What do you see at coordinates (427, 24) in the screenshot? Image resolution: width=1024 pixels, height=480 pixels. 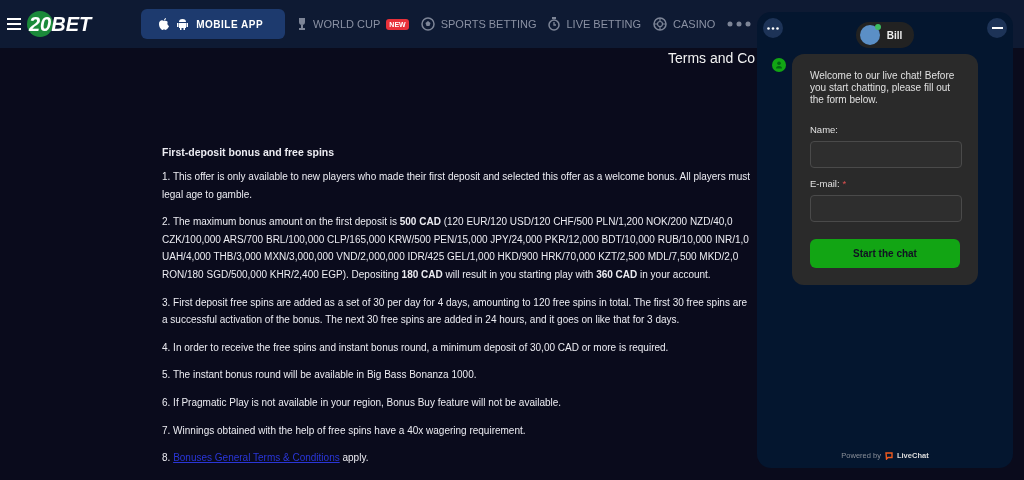 I see `soccer-ball-icon` at bounding box center [427, 24].